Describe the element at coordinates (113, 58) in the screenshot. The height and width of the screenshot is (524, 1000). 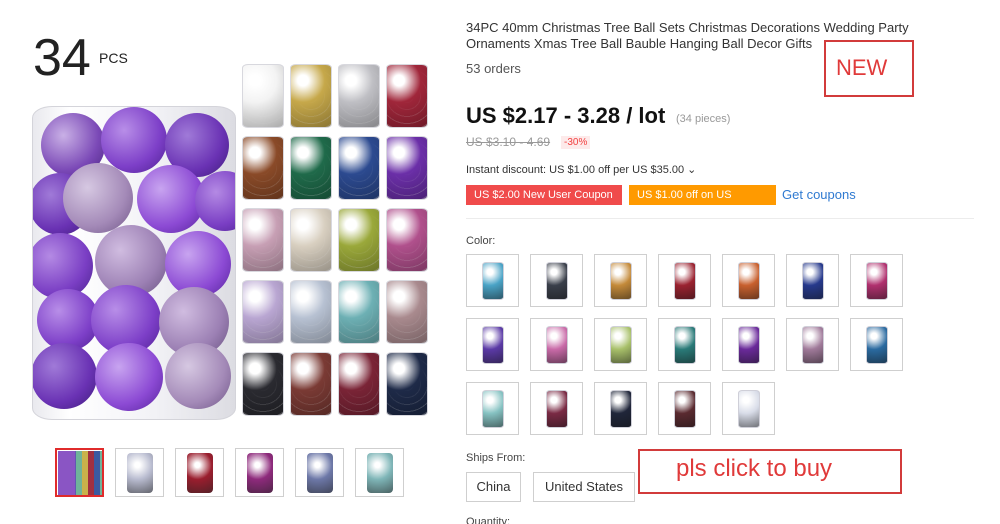
I see `pieces-unit: PCS` at that location.